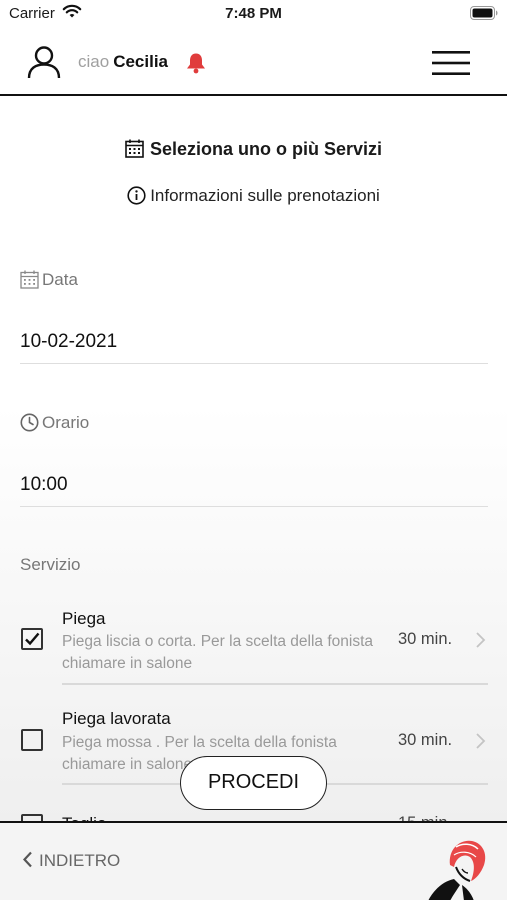  I want to click on page-title-text: Seleziona uno o più Servizi, so click(266, 149).